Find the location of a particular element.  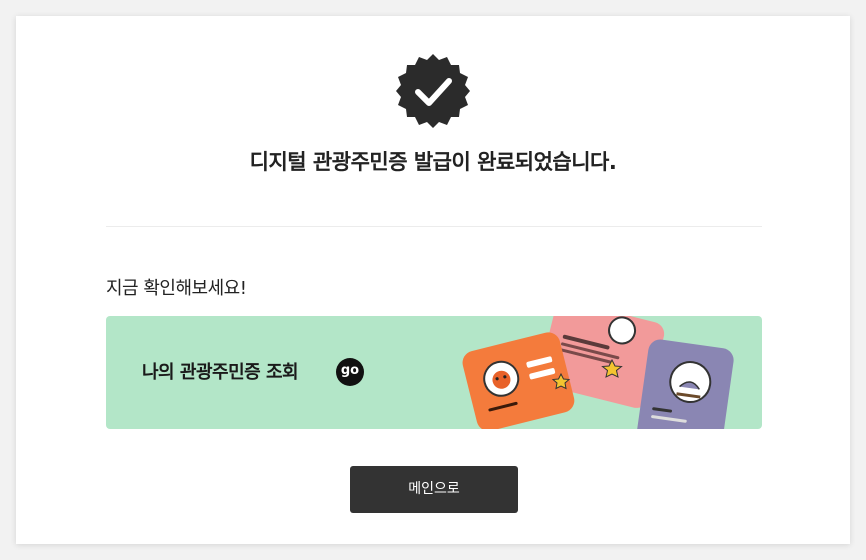

go-icon: go is located at coordinates (350, 372).